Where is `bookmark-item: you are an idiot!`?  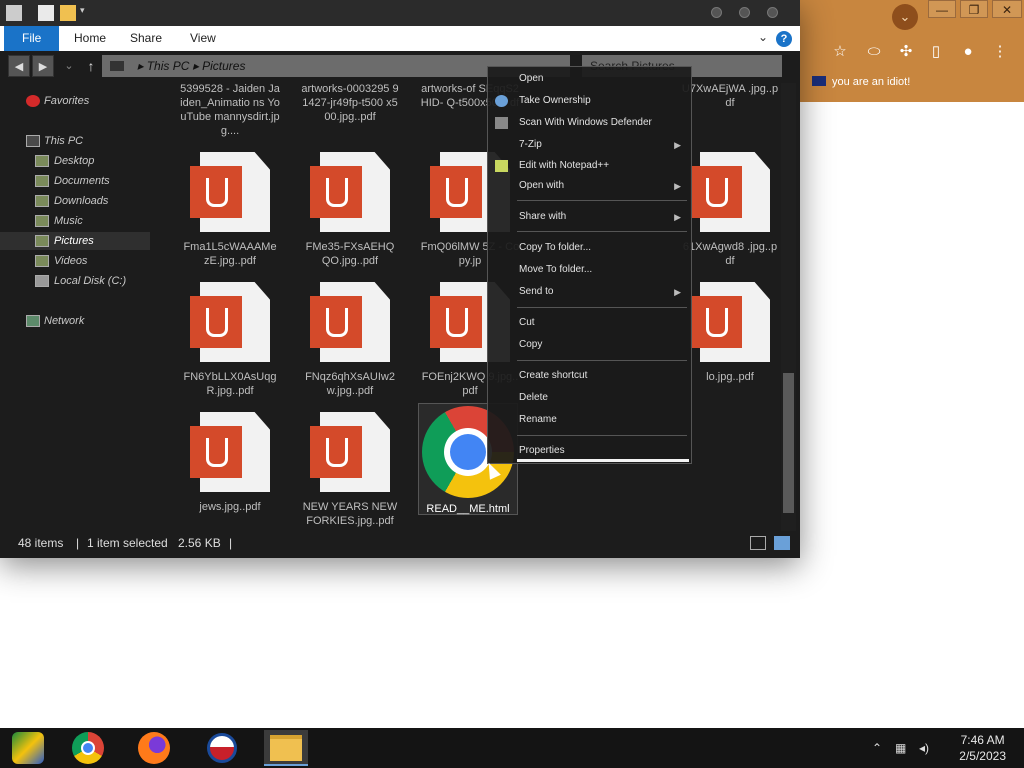 bookmark-item: you are an idiot! is located at coordinates (861, 82).